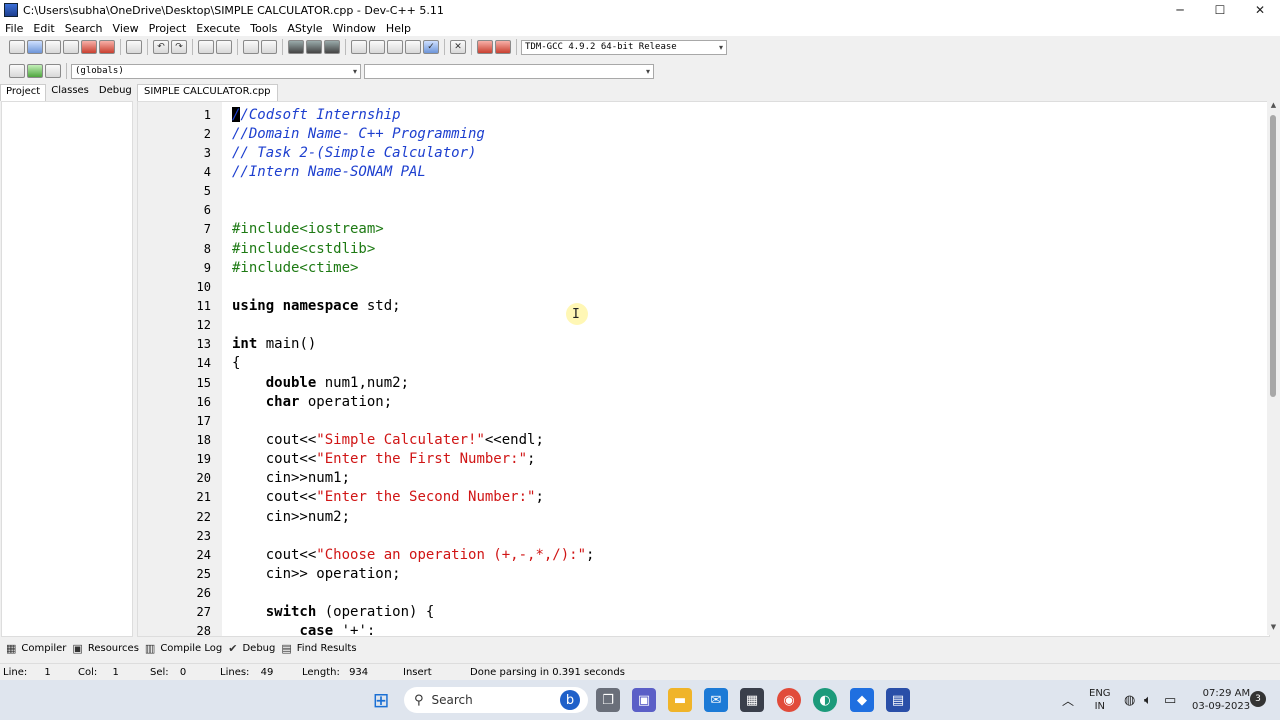 The image size is (1280, 720). Describe the element at coordinates (224, 47) in the screenshot. I see `replace-icon` at that location.